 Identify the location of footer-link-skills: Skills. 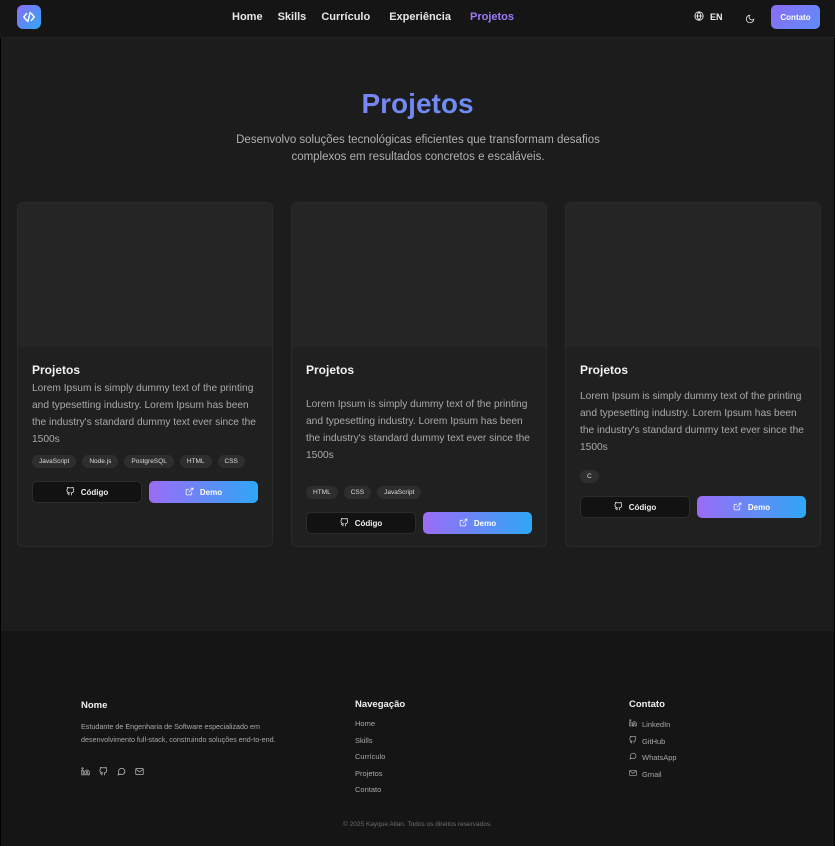
(364, 740).